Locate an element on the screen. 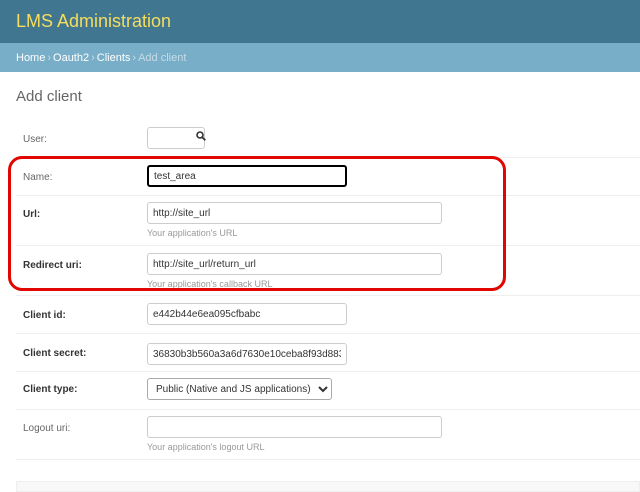 This screenshot has height=492, width=640. site-title: LMS Administration is located at coordinates (93, 21).